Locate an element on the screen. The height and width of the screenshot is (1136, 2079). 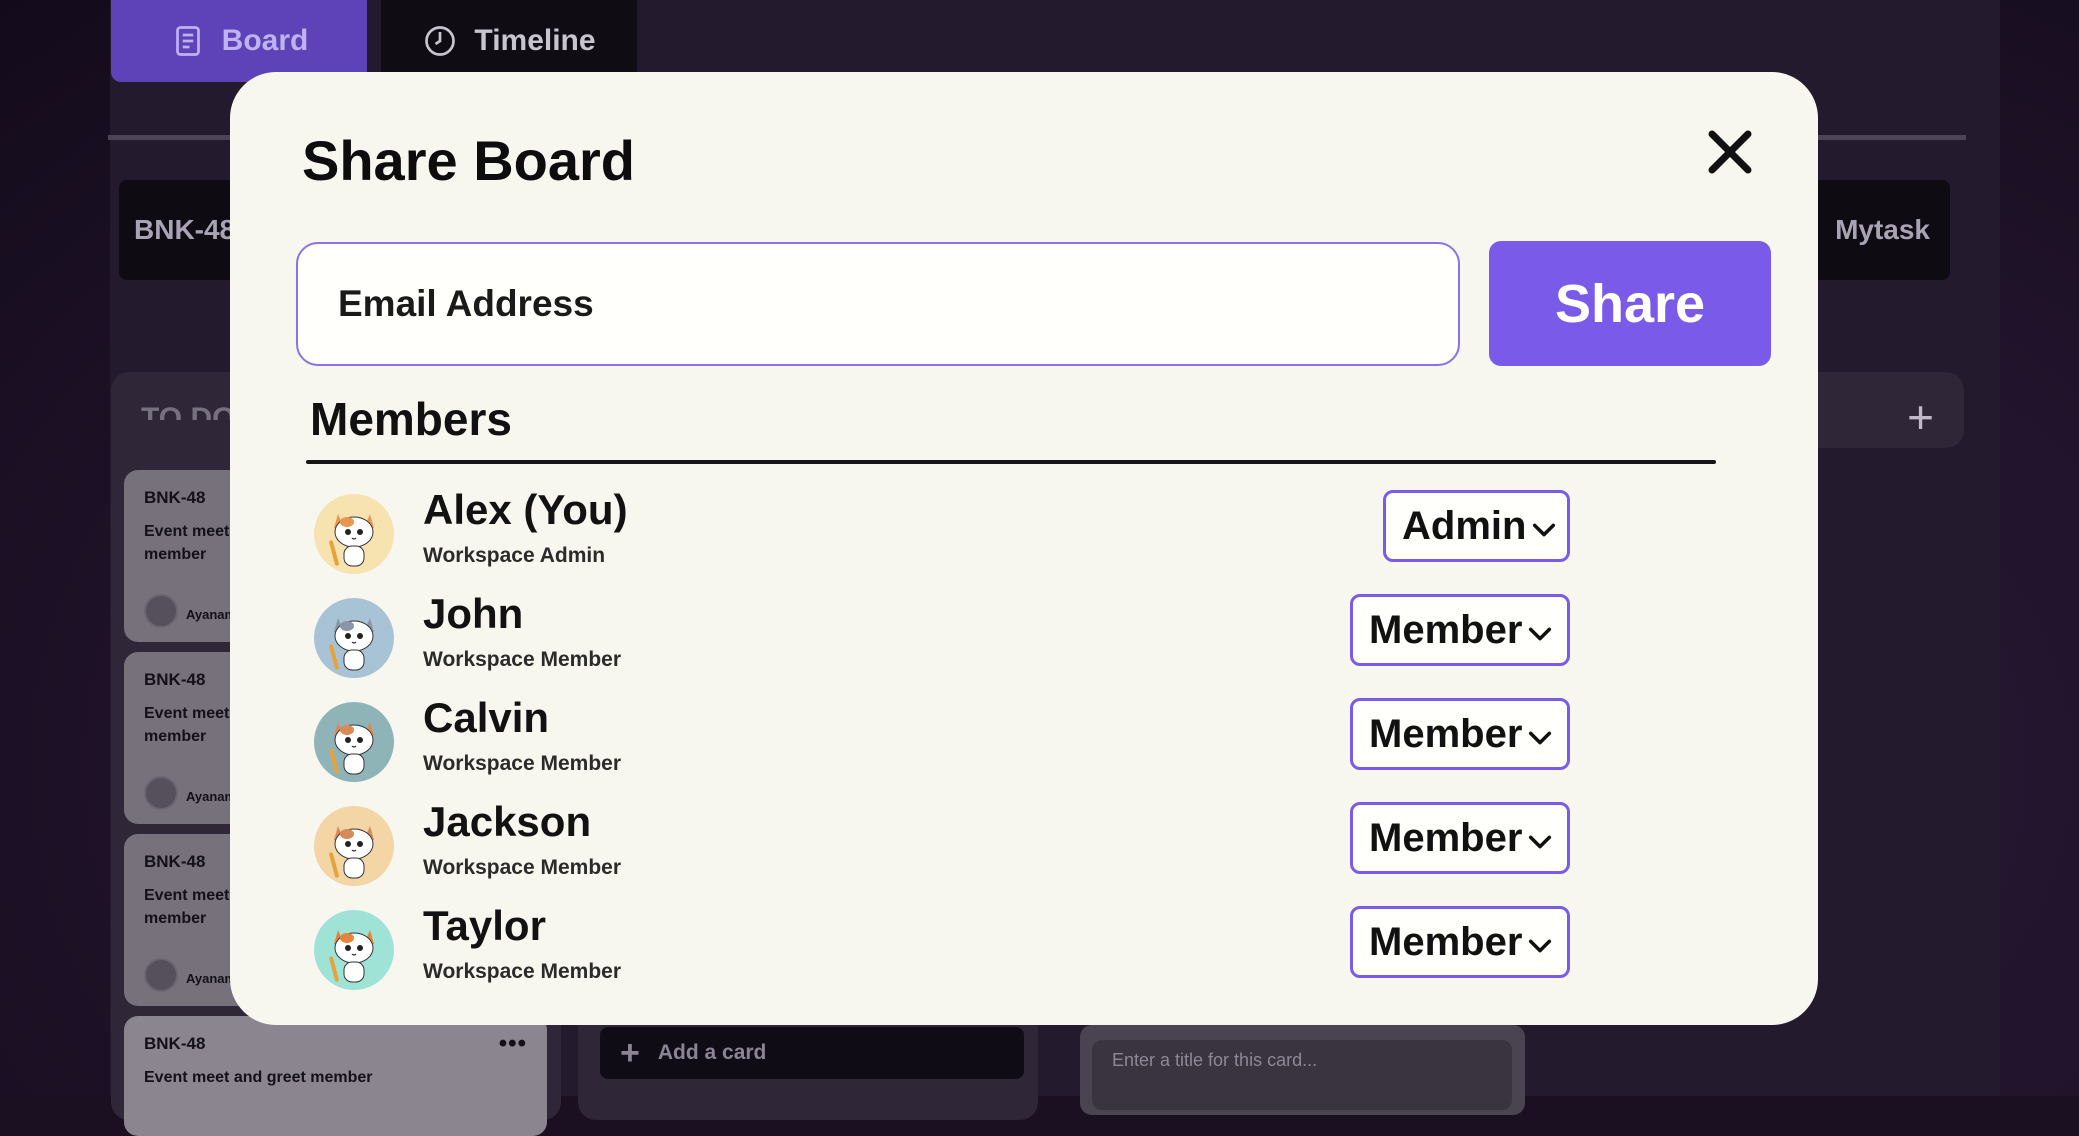
member-row: Calvin Workspace Member Member is located at coordinates (1024, 741).